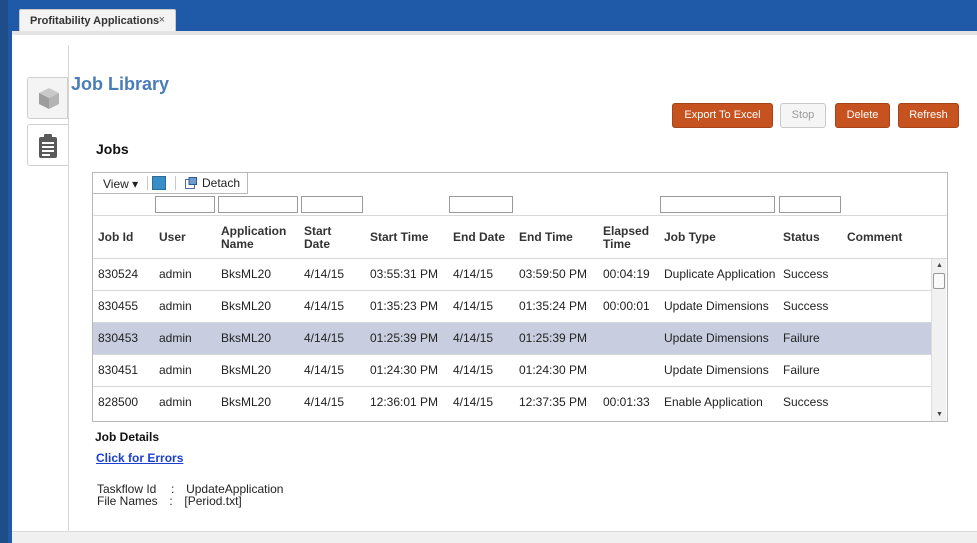 The width and height of the screenshot is (977, 543). What do you see at coordinates (481, 204) in the screenshot?
I see `filter-end-date-input` at bounding box center [481, 204].